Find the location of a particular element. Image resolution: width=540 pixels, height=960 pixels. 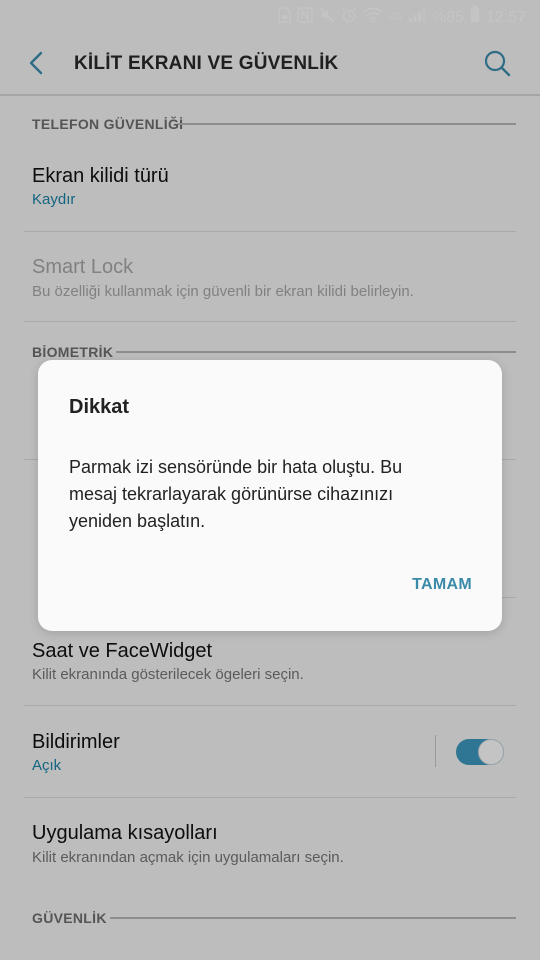

ok-button: TAMAM is located at coordinates (442, 585).